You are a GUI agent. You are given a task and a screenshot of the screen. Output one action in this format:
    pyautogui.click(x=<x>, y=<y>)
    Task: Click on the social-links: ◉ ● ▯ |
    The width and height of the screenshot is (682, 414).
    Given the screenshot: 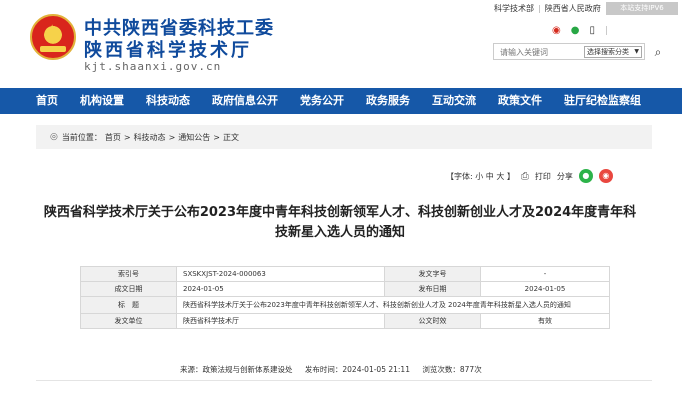 What is the action you would take?
    pyautogui.click(x=580, y=31)
    